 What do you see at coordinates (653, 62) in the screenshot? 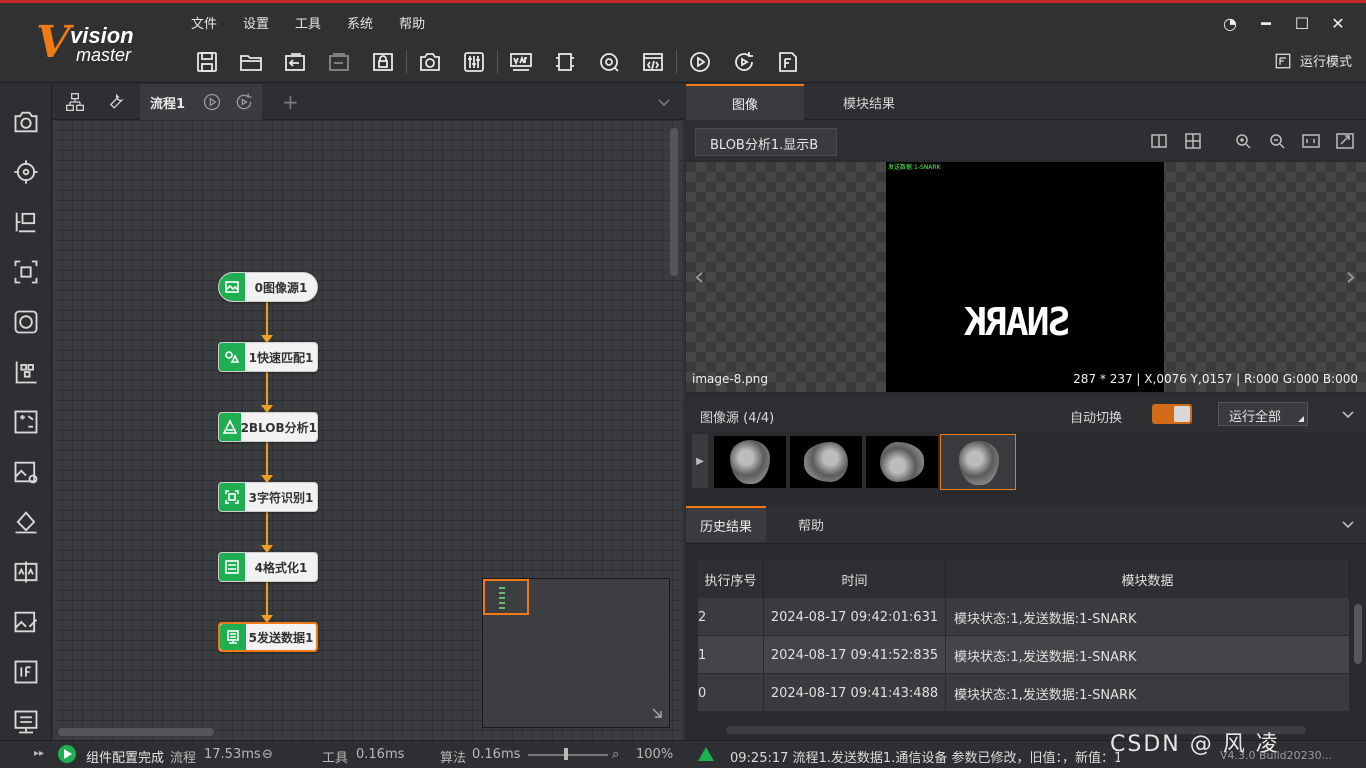
I see `code-icon` at bounding box center [653, 62].